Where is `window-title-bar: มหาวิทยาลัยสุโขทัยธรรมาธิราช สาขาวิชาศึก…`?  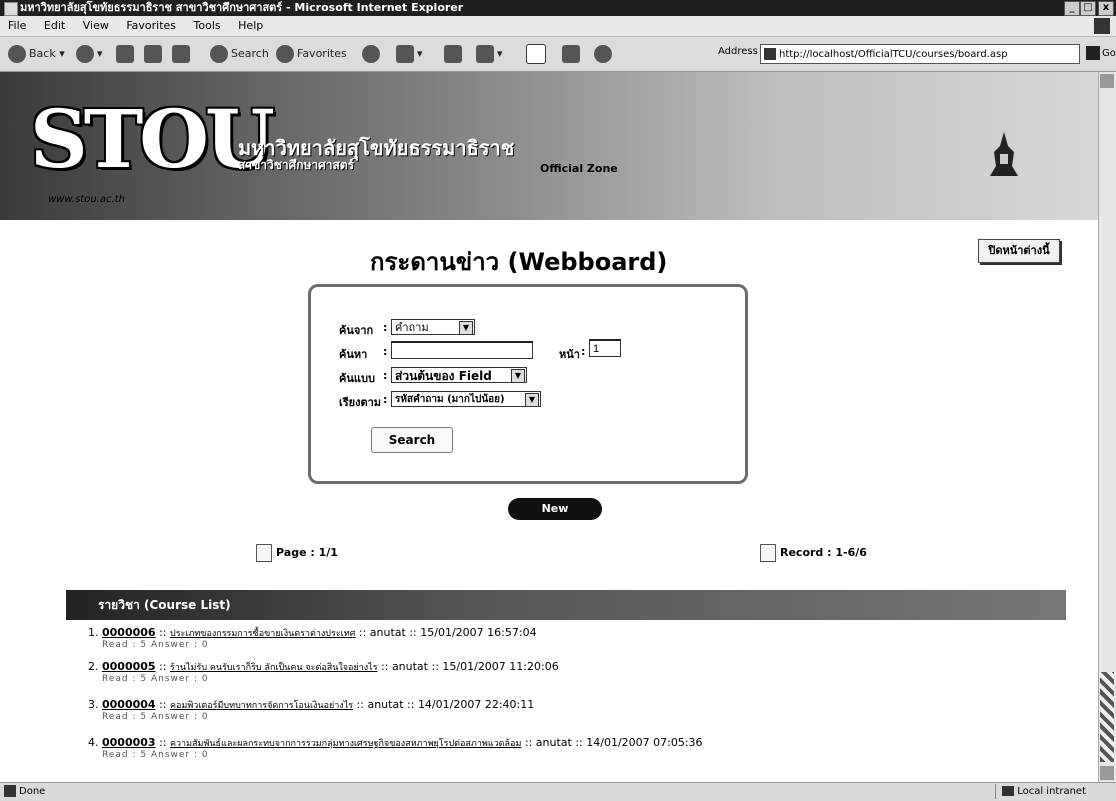
window-title-bar: มหาวิทยาลัยสุโขทัยธรรมาธิราช สาขาวิชาศึก… is located at coordinates (558, 8).